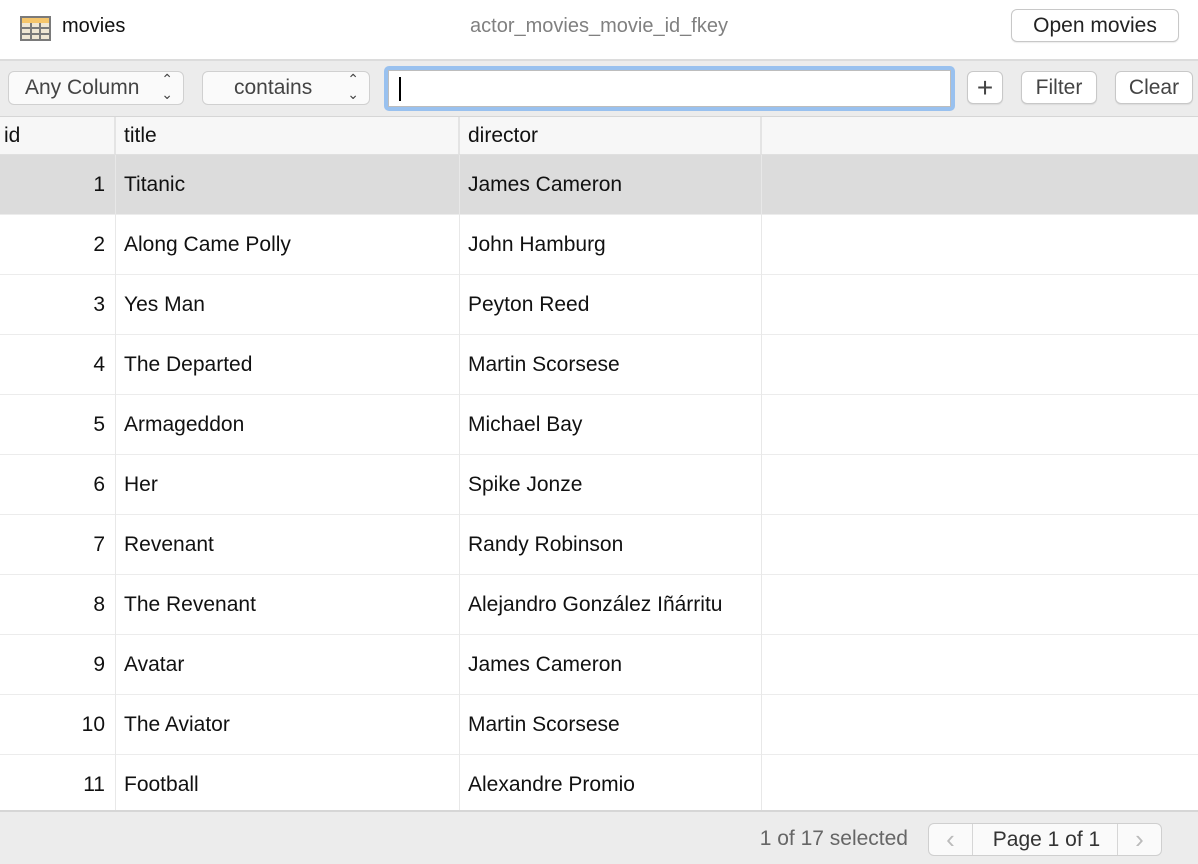 This screenshot has width=1198, height=864. What do you see at coordinates (611, 545) in the screenshot?
I see `cell-director: Randy Robinson` at bounding box center [611, 545].